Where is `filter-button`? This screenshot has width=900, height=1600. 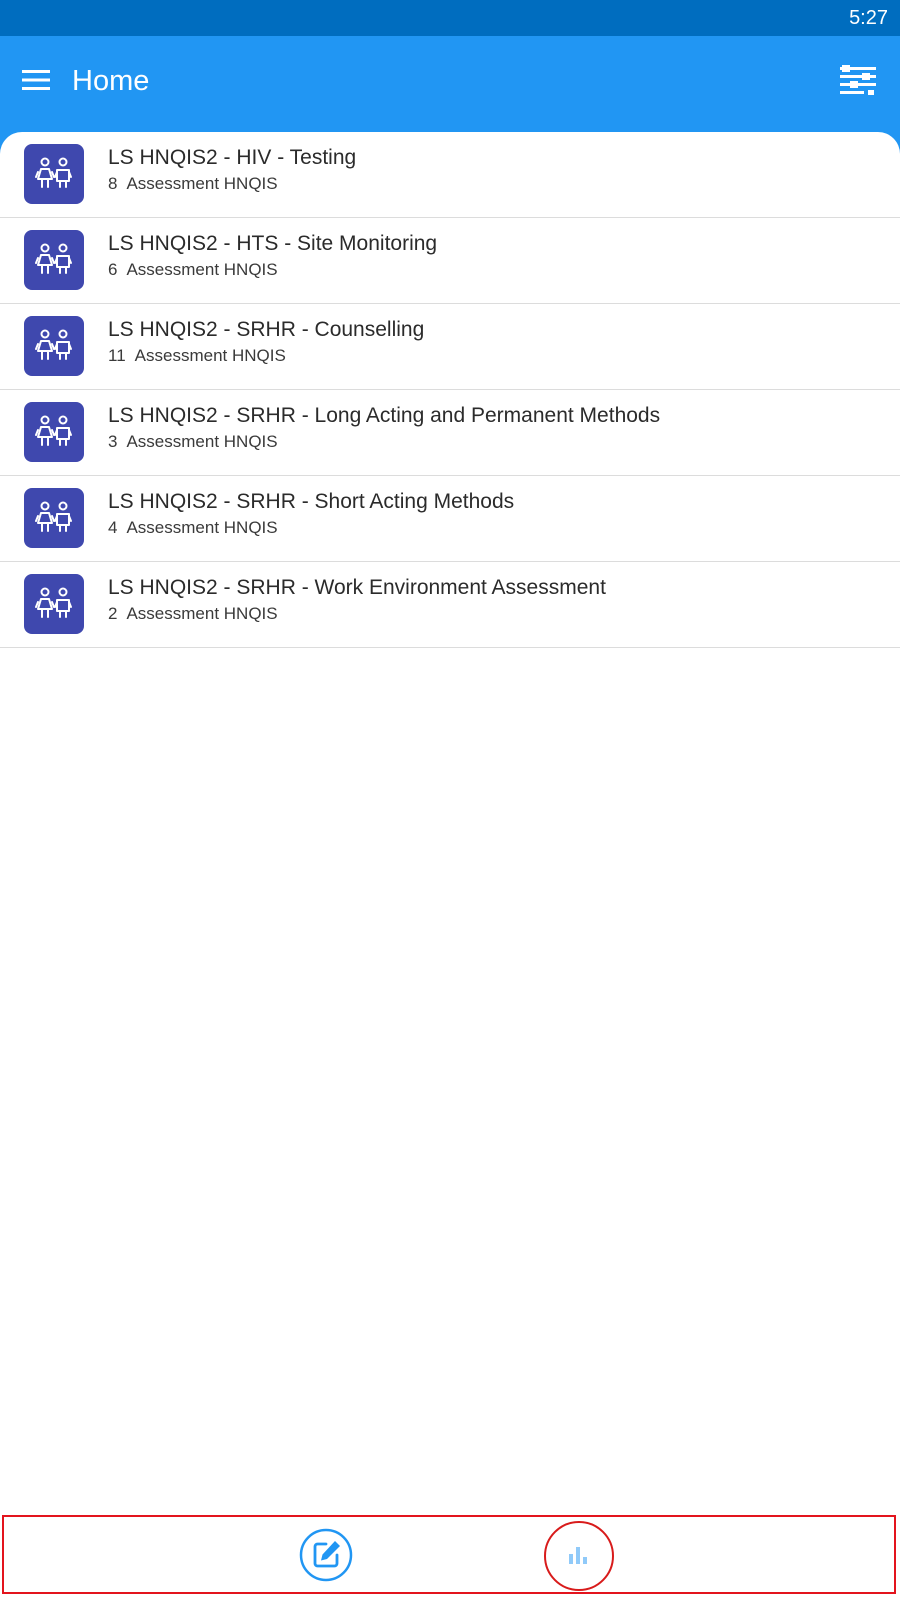
filter-button is located at coordinates (858, 80).